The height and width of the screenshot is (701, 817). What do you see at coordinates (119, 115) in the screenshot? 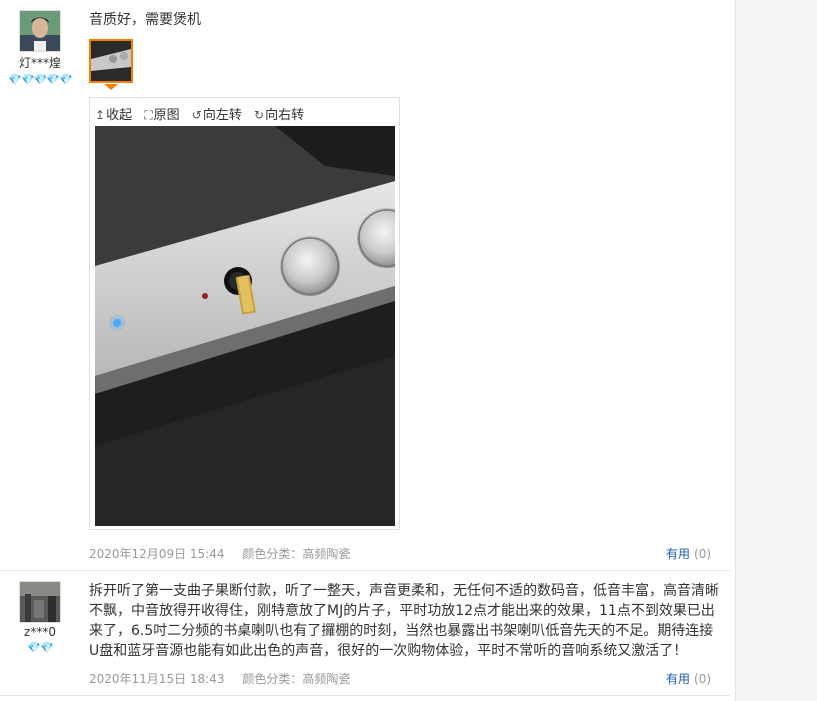
I see `collapse-label: 收起` at bounding box center [119, 115].